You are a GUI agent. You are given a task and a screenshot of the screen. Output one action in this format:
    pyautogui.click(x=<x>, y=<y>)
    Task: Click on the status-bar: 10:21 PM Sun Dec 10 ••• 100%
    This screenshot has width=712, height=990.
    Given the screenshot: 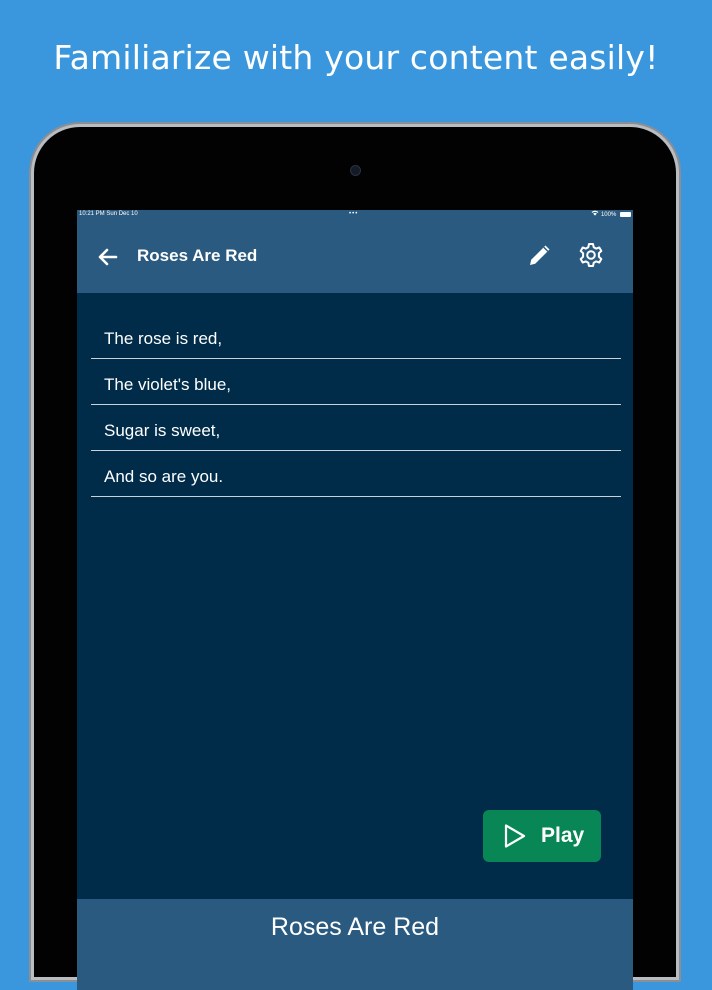 What is the action you would take?
    pyautogui.click(x=355, y=214)
    